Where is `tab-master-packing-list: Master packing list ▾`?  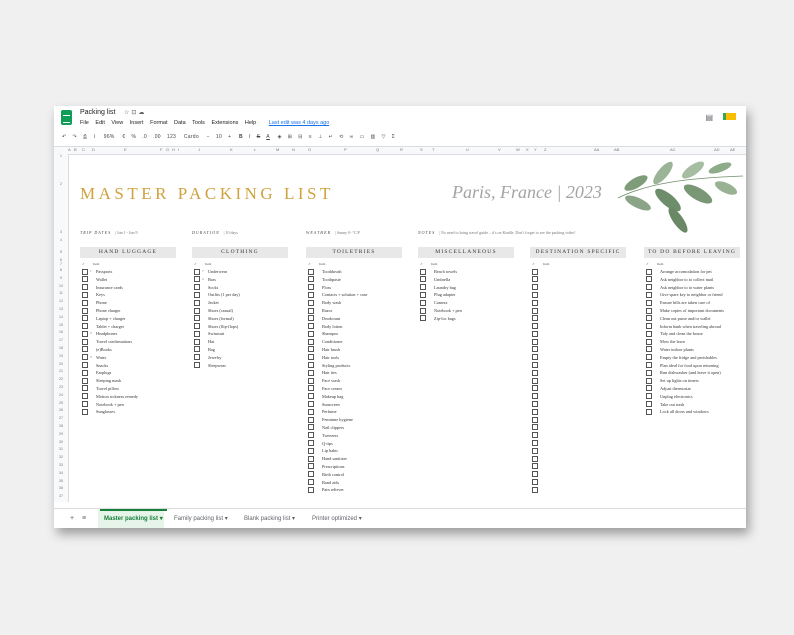
tab-master-packing-list: Master packing list ▾ is located at coordinates (133, 515).